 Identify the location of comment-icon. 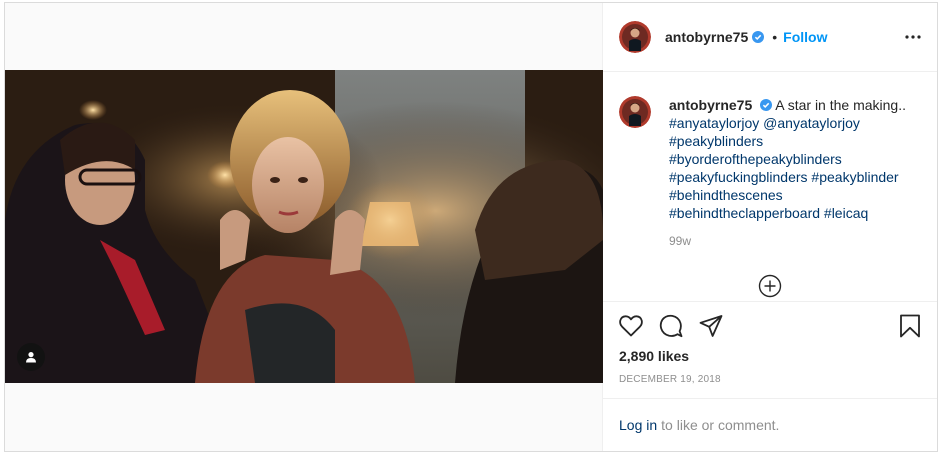
(679, 326).